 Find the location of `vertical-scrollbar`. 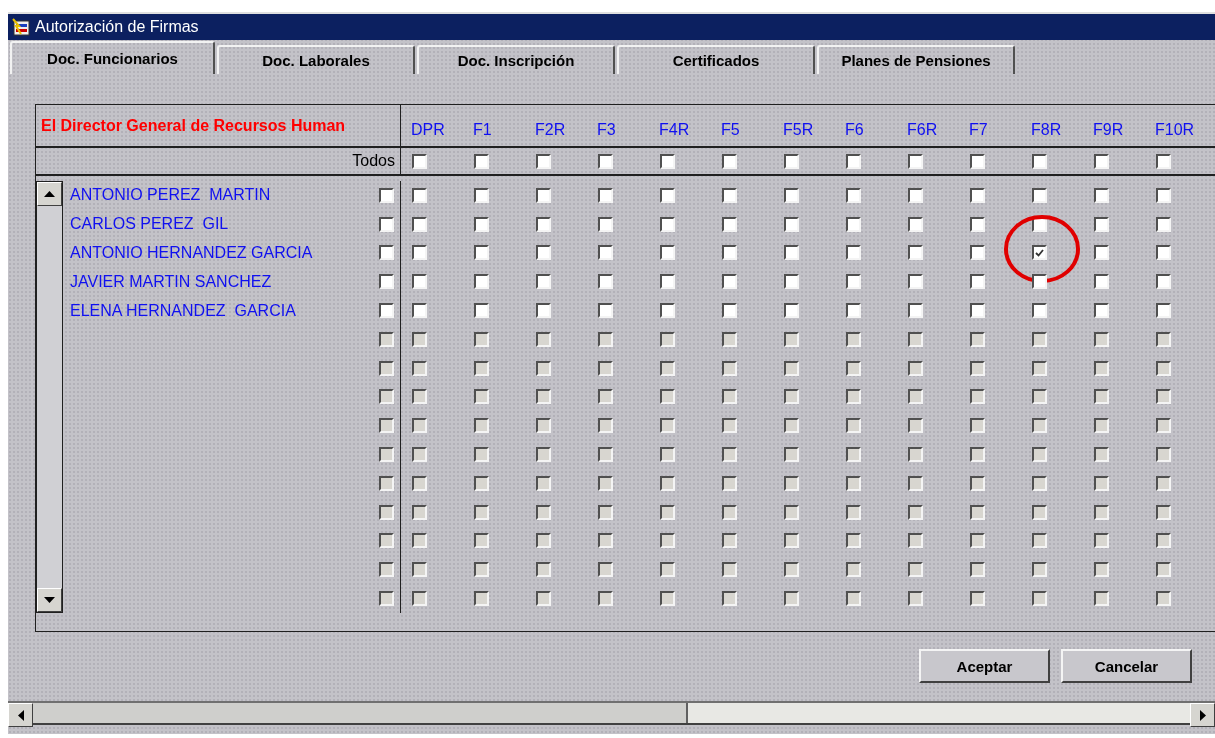

vertical-scrollbar is located at coordinates (49, 397).